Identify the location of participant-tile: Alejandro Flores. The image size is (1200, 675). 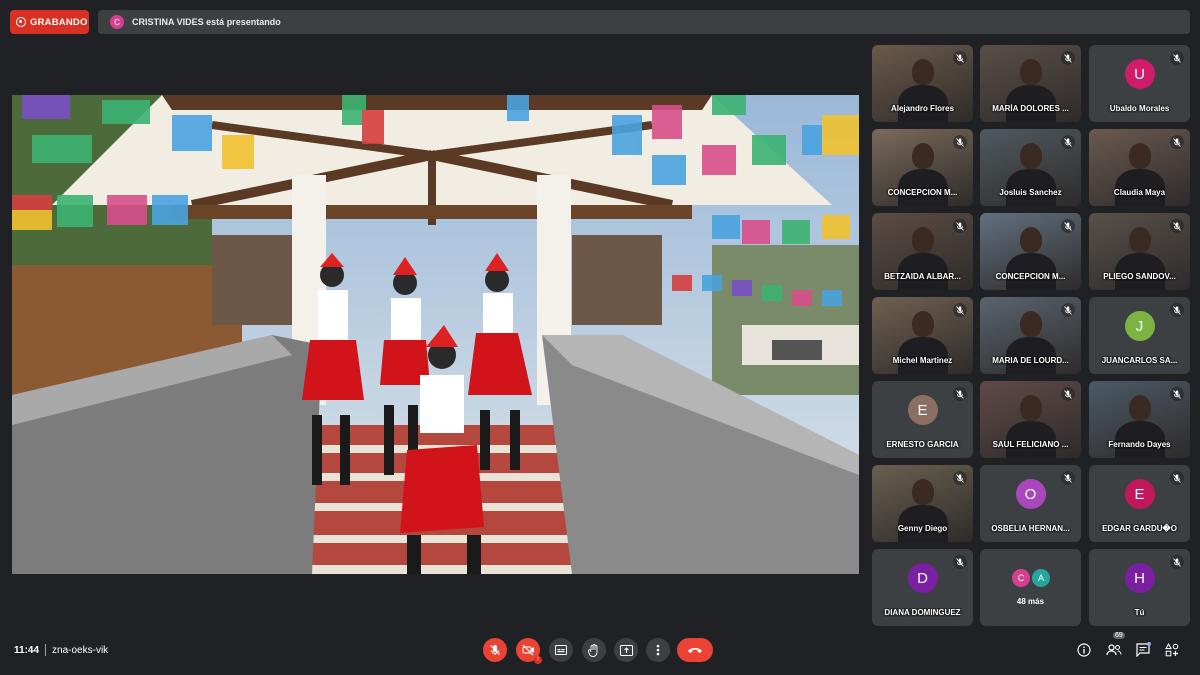
(922, 83).